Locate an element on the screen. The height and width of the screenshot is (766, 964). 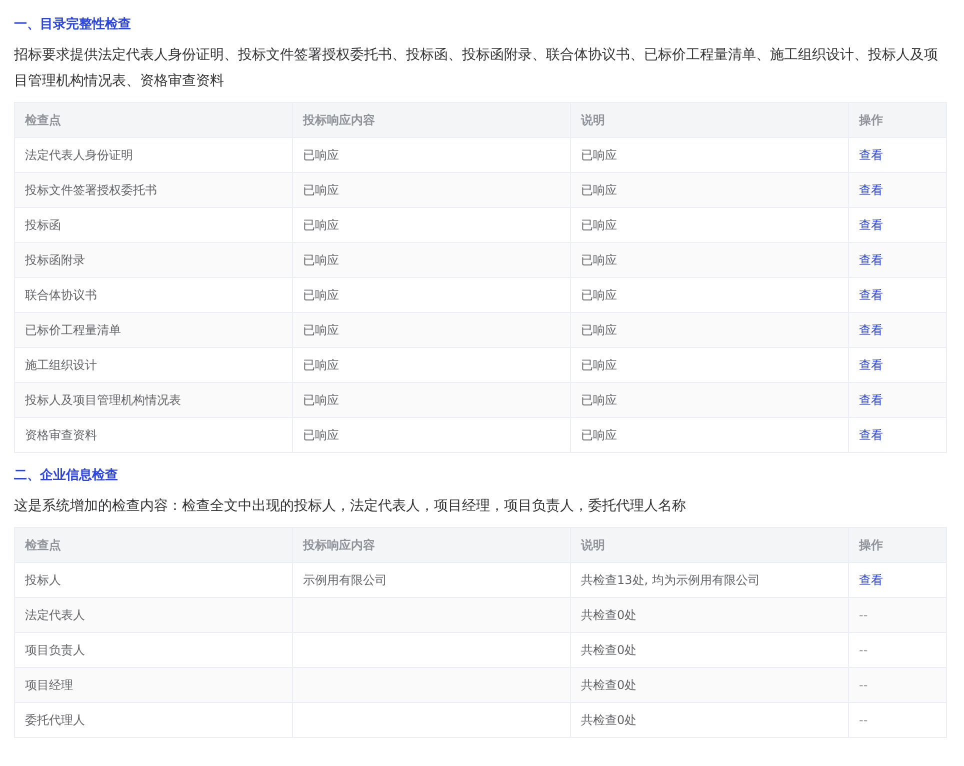
table-cell: 示例用有限公司 is located at coordinates (345, 579).